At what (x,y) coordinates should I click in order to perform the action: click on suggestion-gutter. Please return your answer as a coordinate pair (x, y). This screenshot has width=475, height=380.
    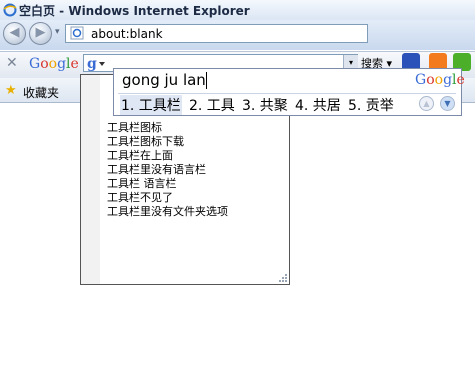
    Looking at the image, I should click on (90, 179).